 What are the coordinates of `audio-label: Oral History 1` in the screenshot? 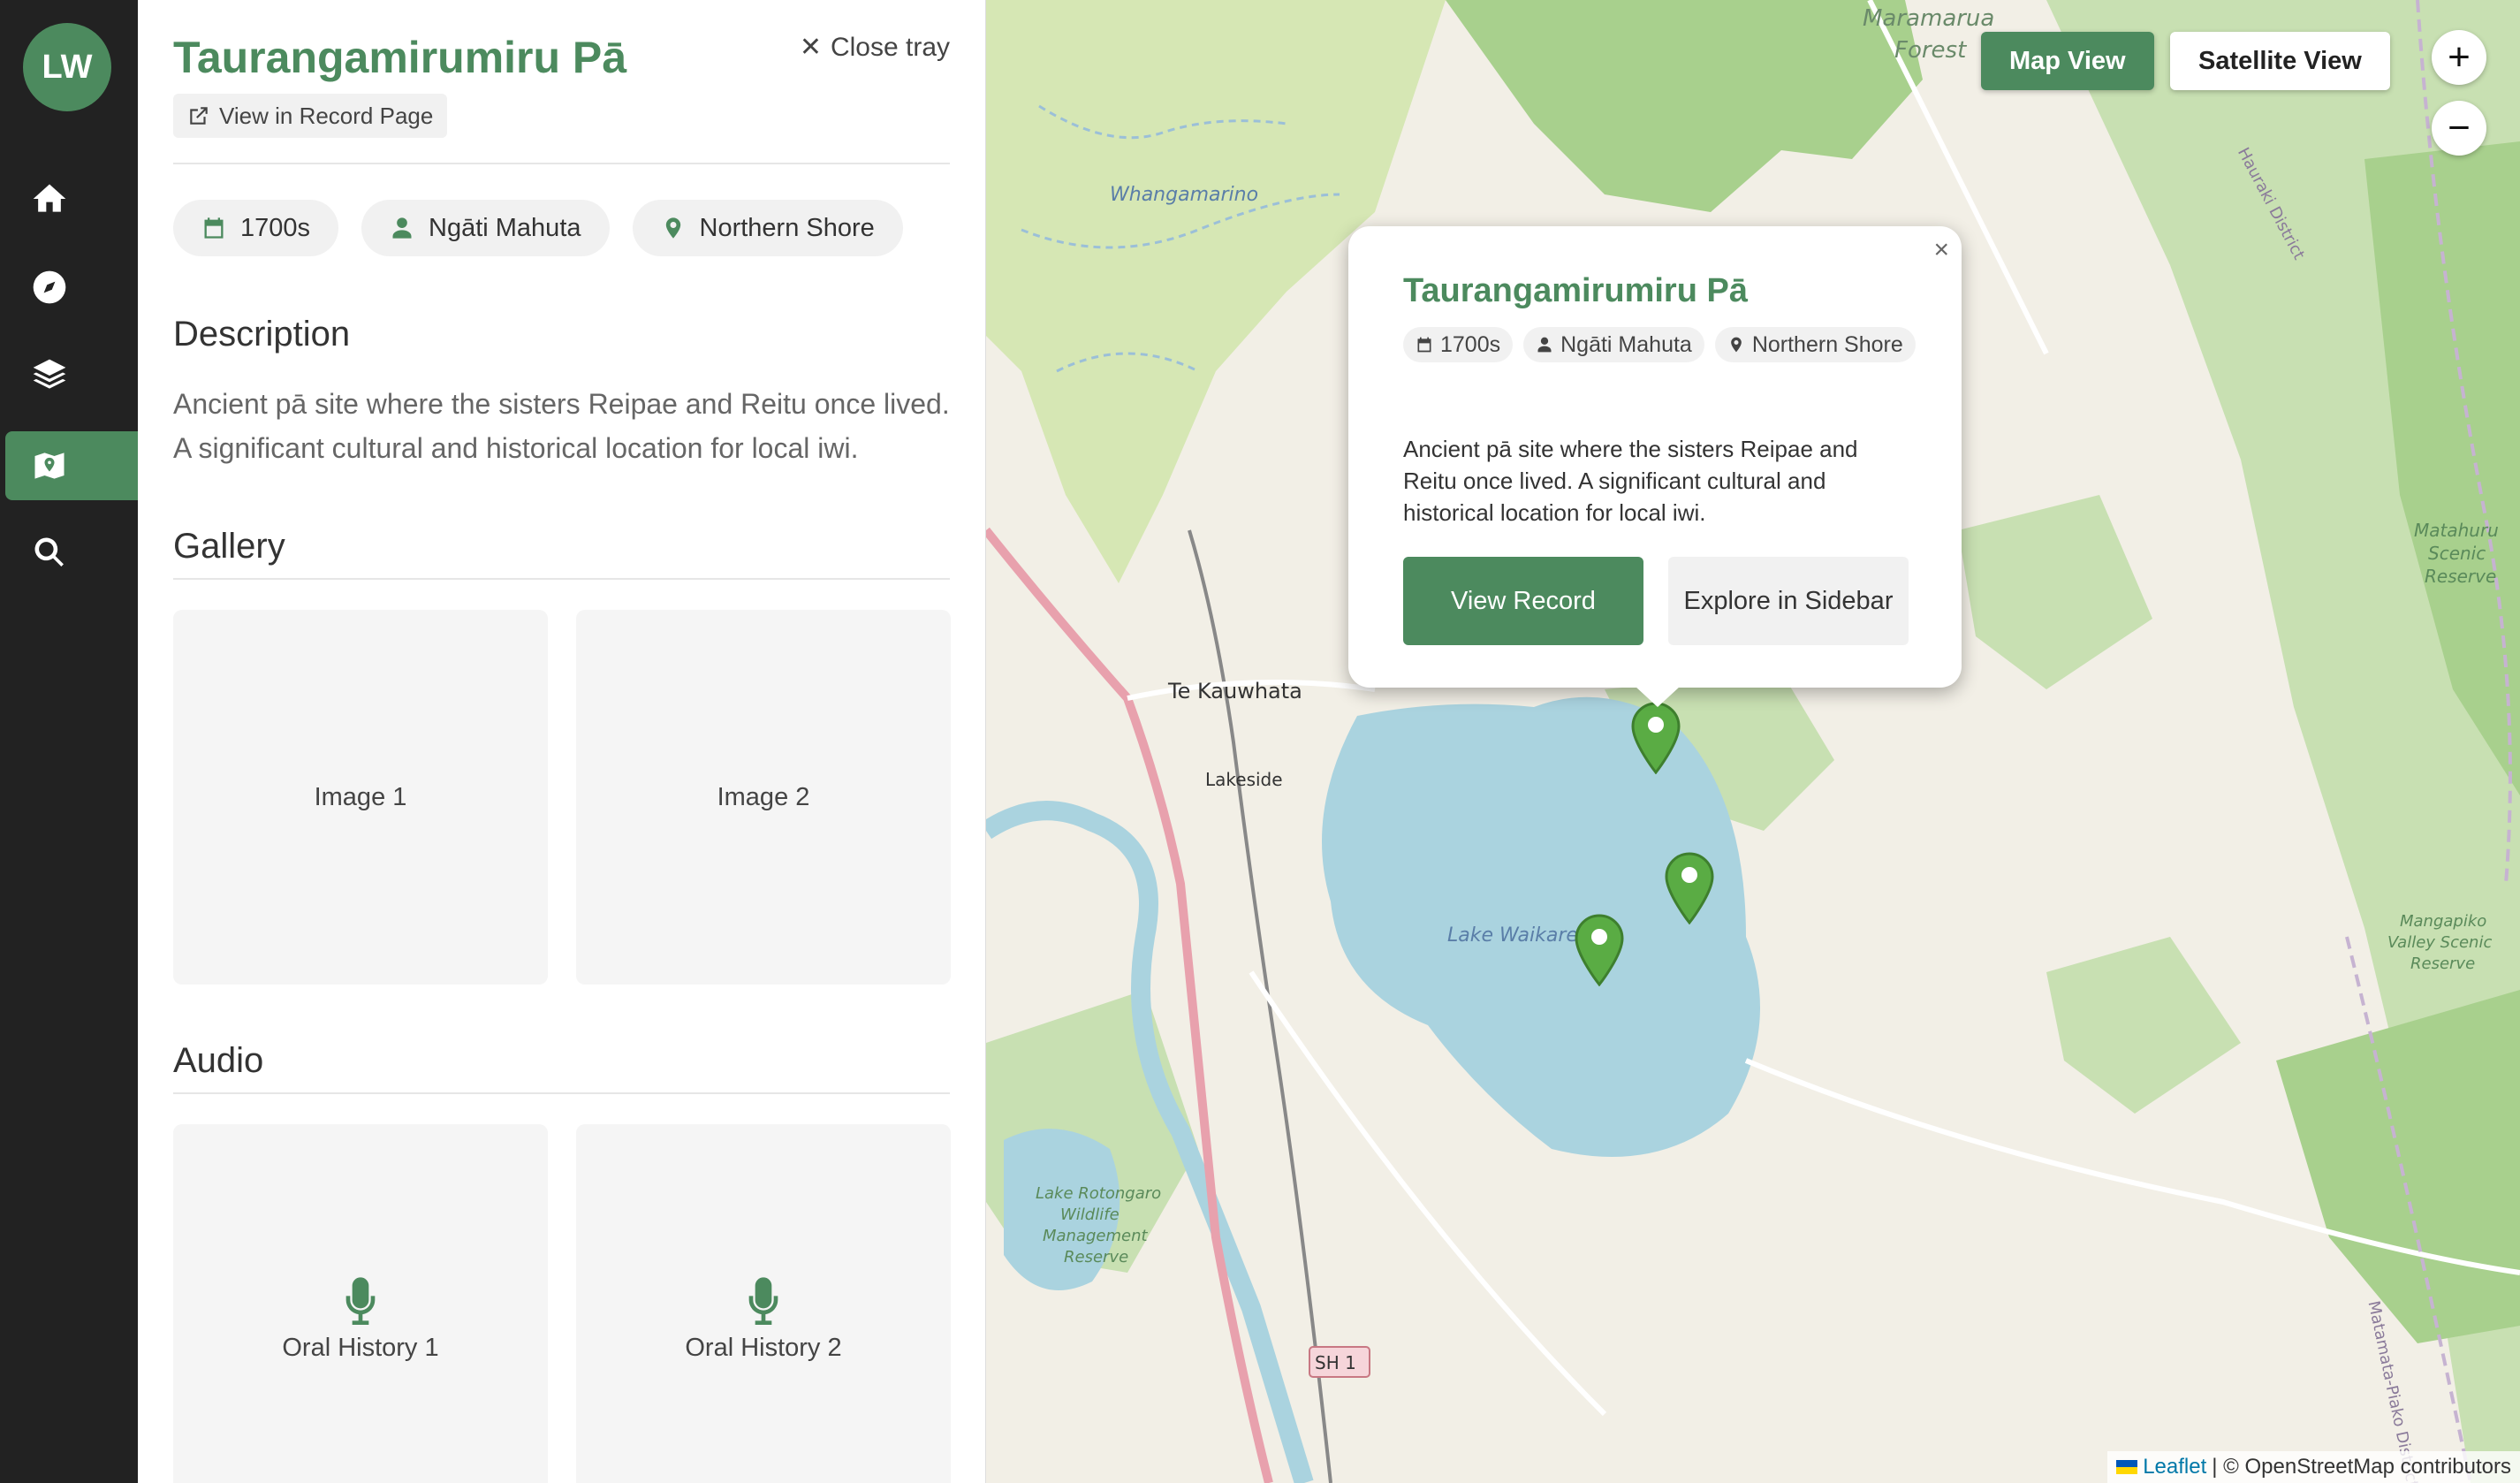 It's located at (360, 1347).